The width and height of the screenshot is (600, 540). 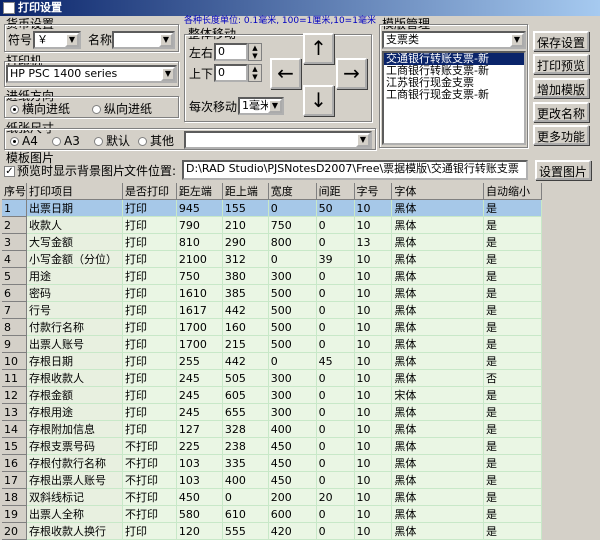 I want to click on column-header: 字体, so click(x=437, y=191).